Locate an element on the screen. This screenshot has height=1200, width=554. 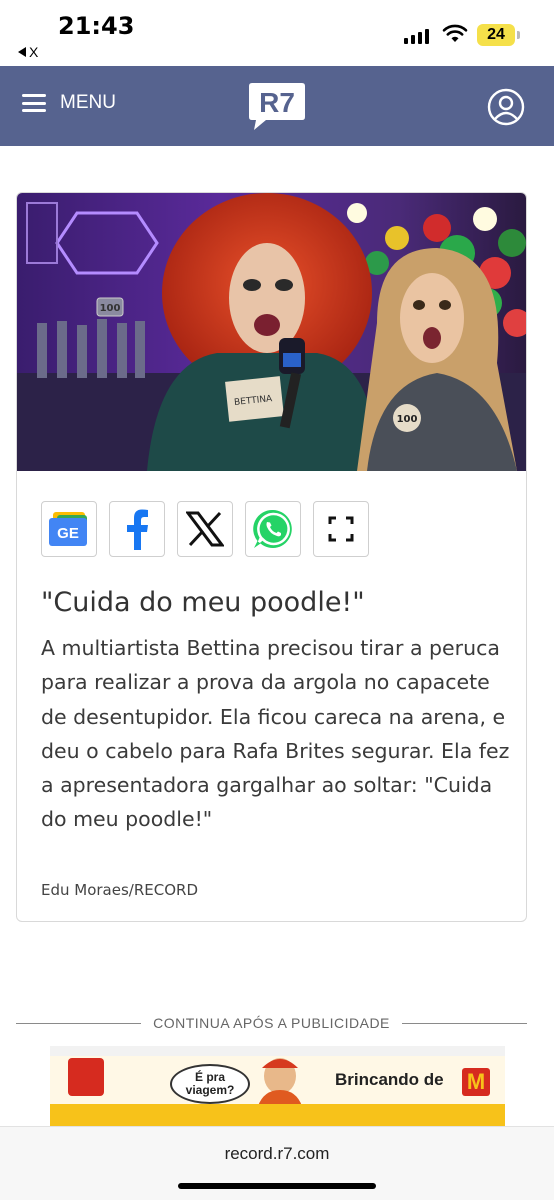
google-news-icon: GE is located at coordinates (68, 529).